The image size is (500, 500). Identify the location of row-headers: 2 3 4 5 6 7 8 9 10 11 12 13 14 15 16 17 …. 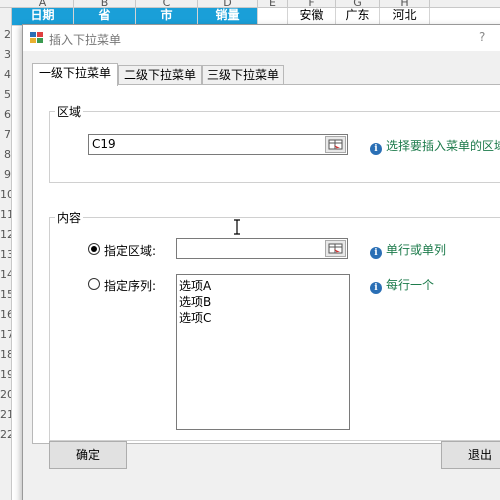
(6, 254).